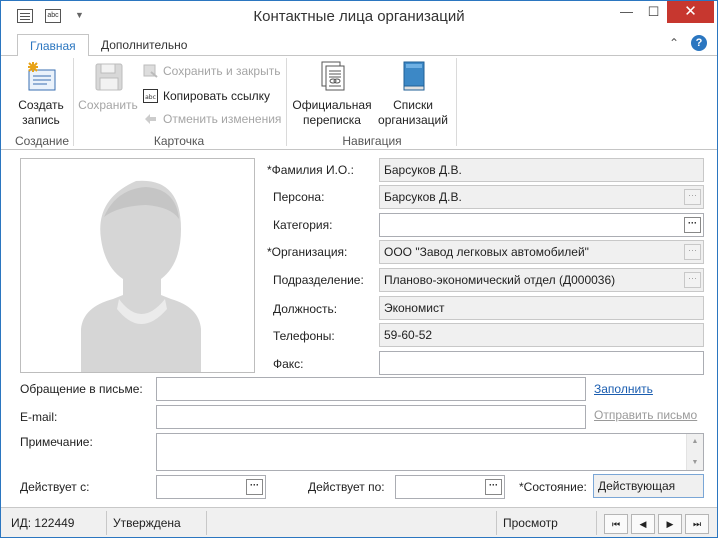 Image resolution: width=718 pixels, height=538 pixels. What do you see at coordinates (359, 44) in the screenshot?
I see `ribbon-tabs: Главная Дополнительно` at bounding box center [359, 44].